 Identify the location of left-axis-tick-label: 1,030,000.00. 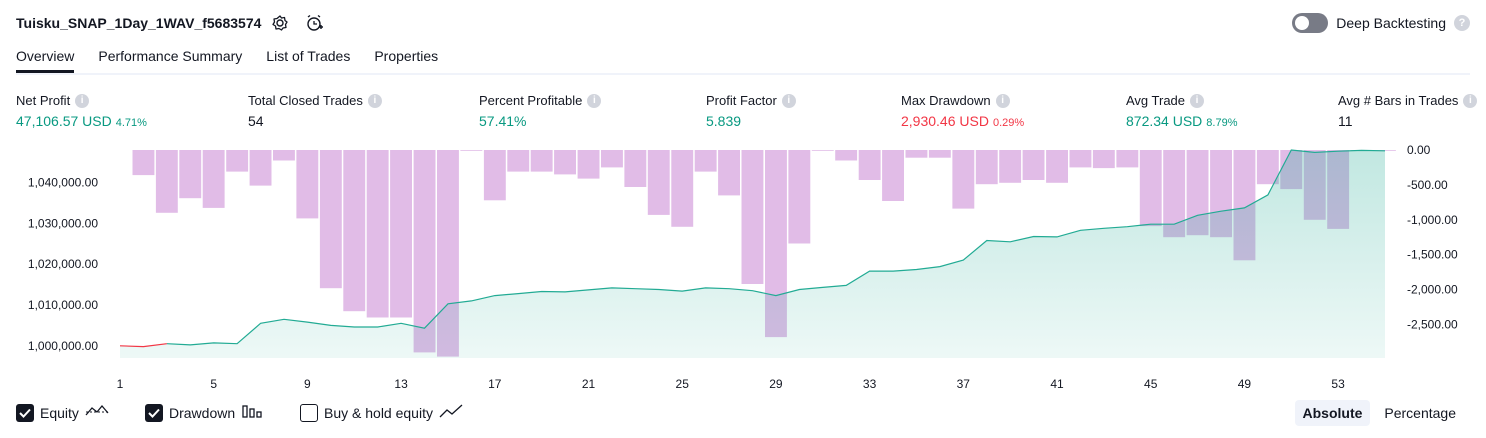
(63, 223).